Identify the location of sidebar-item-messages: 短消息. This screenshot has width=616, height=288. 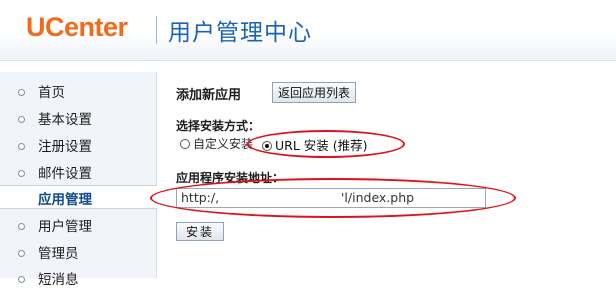
(78, 276).